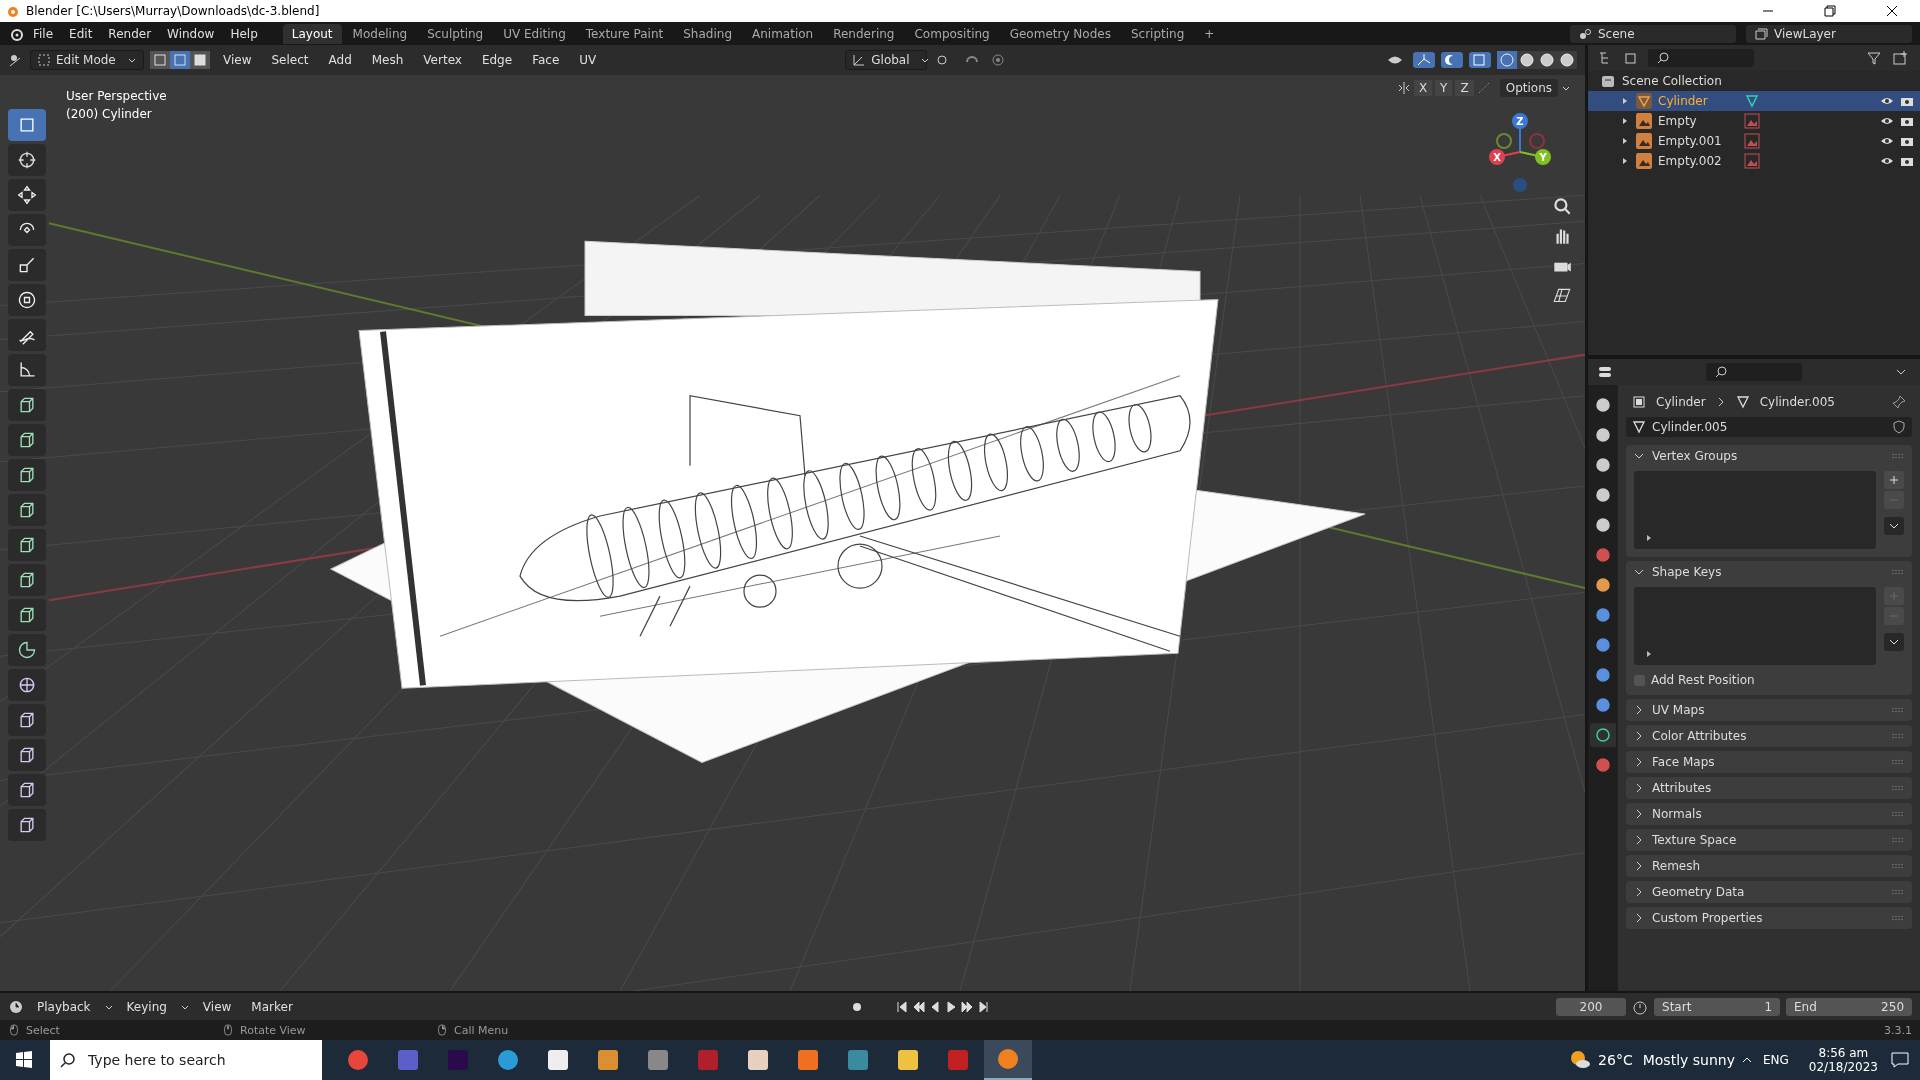 The image size is (1920, 1080). What do you see at coordinates (1769, 814) in the screenshot?
I see `panel-header: Normals` at bounding box center [1769, 814].